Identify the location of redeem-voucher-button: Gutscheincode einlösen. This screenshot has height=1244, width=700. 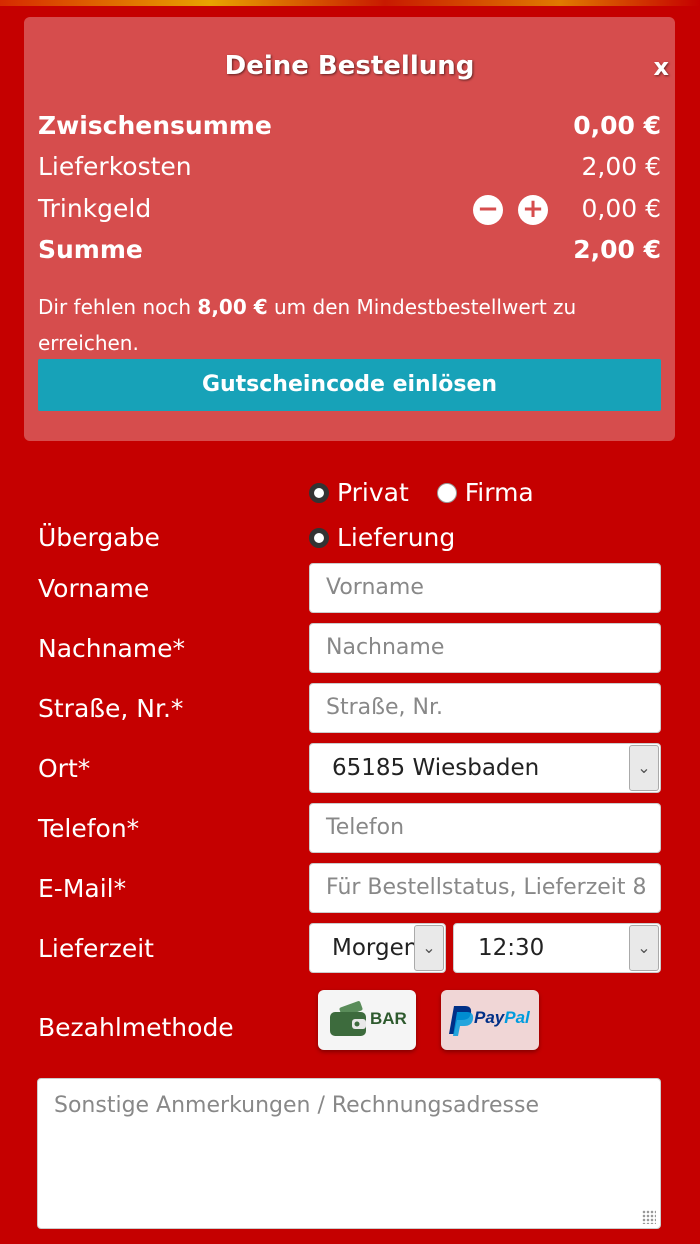
(349, 385).